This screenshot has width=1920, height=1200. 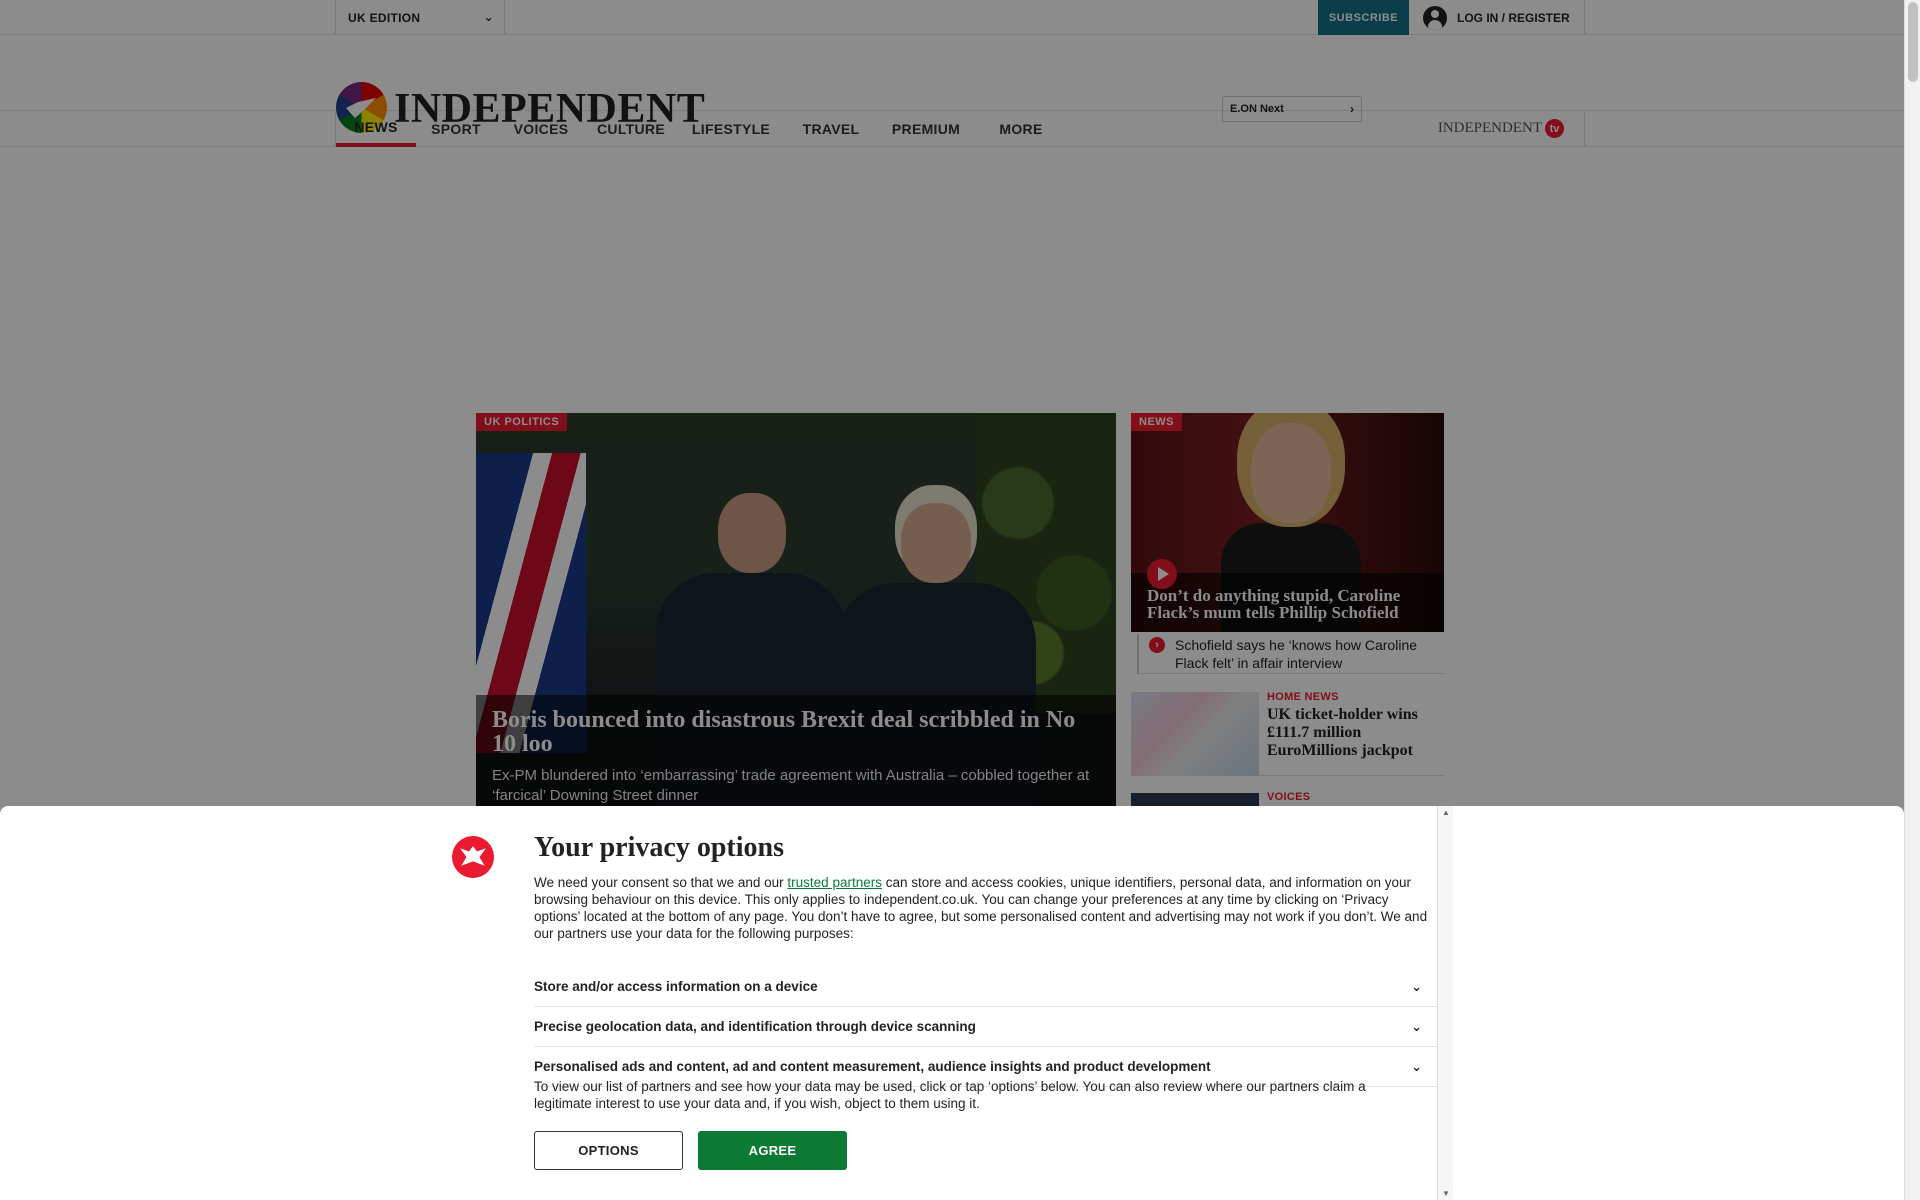 What do you see at coordinates (772, 1150) in the screenshot?
I see `agree-button: AGREE` at bounding box center [772, 1150].